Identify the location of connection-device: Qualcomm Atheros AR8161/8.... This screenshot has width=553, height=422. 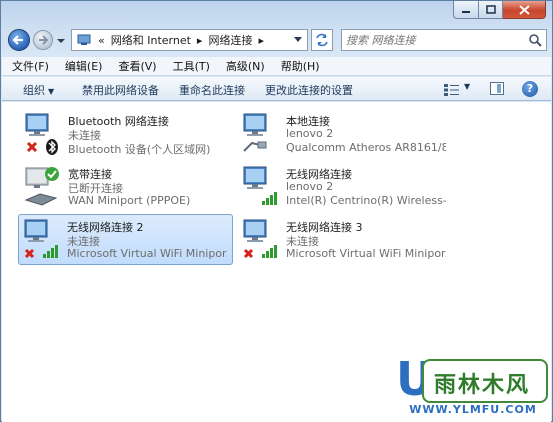
(366, 147).